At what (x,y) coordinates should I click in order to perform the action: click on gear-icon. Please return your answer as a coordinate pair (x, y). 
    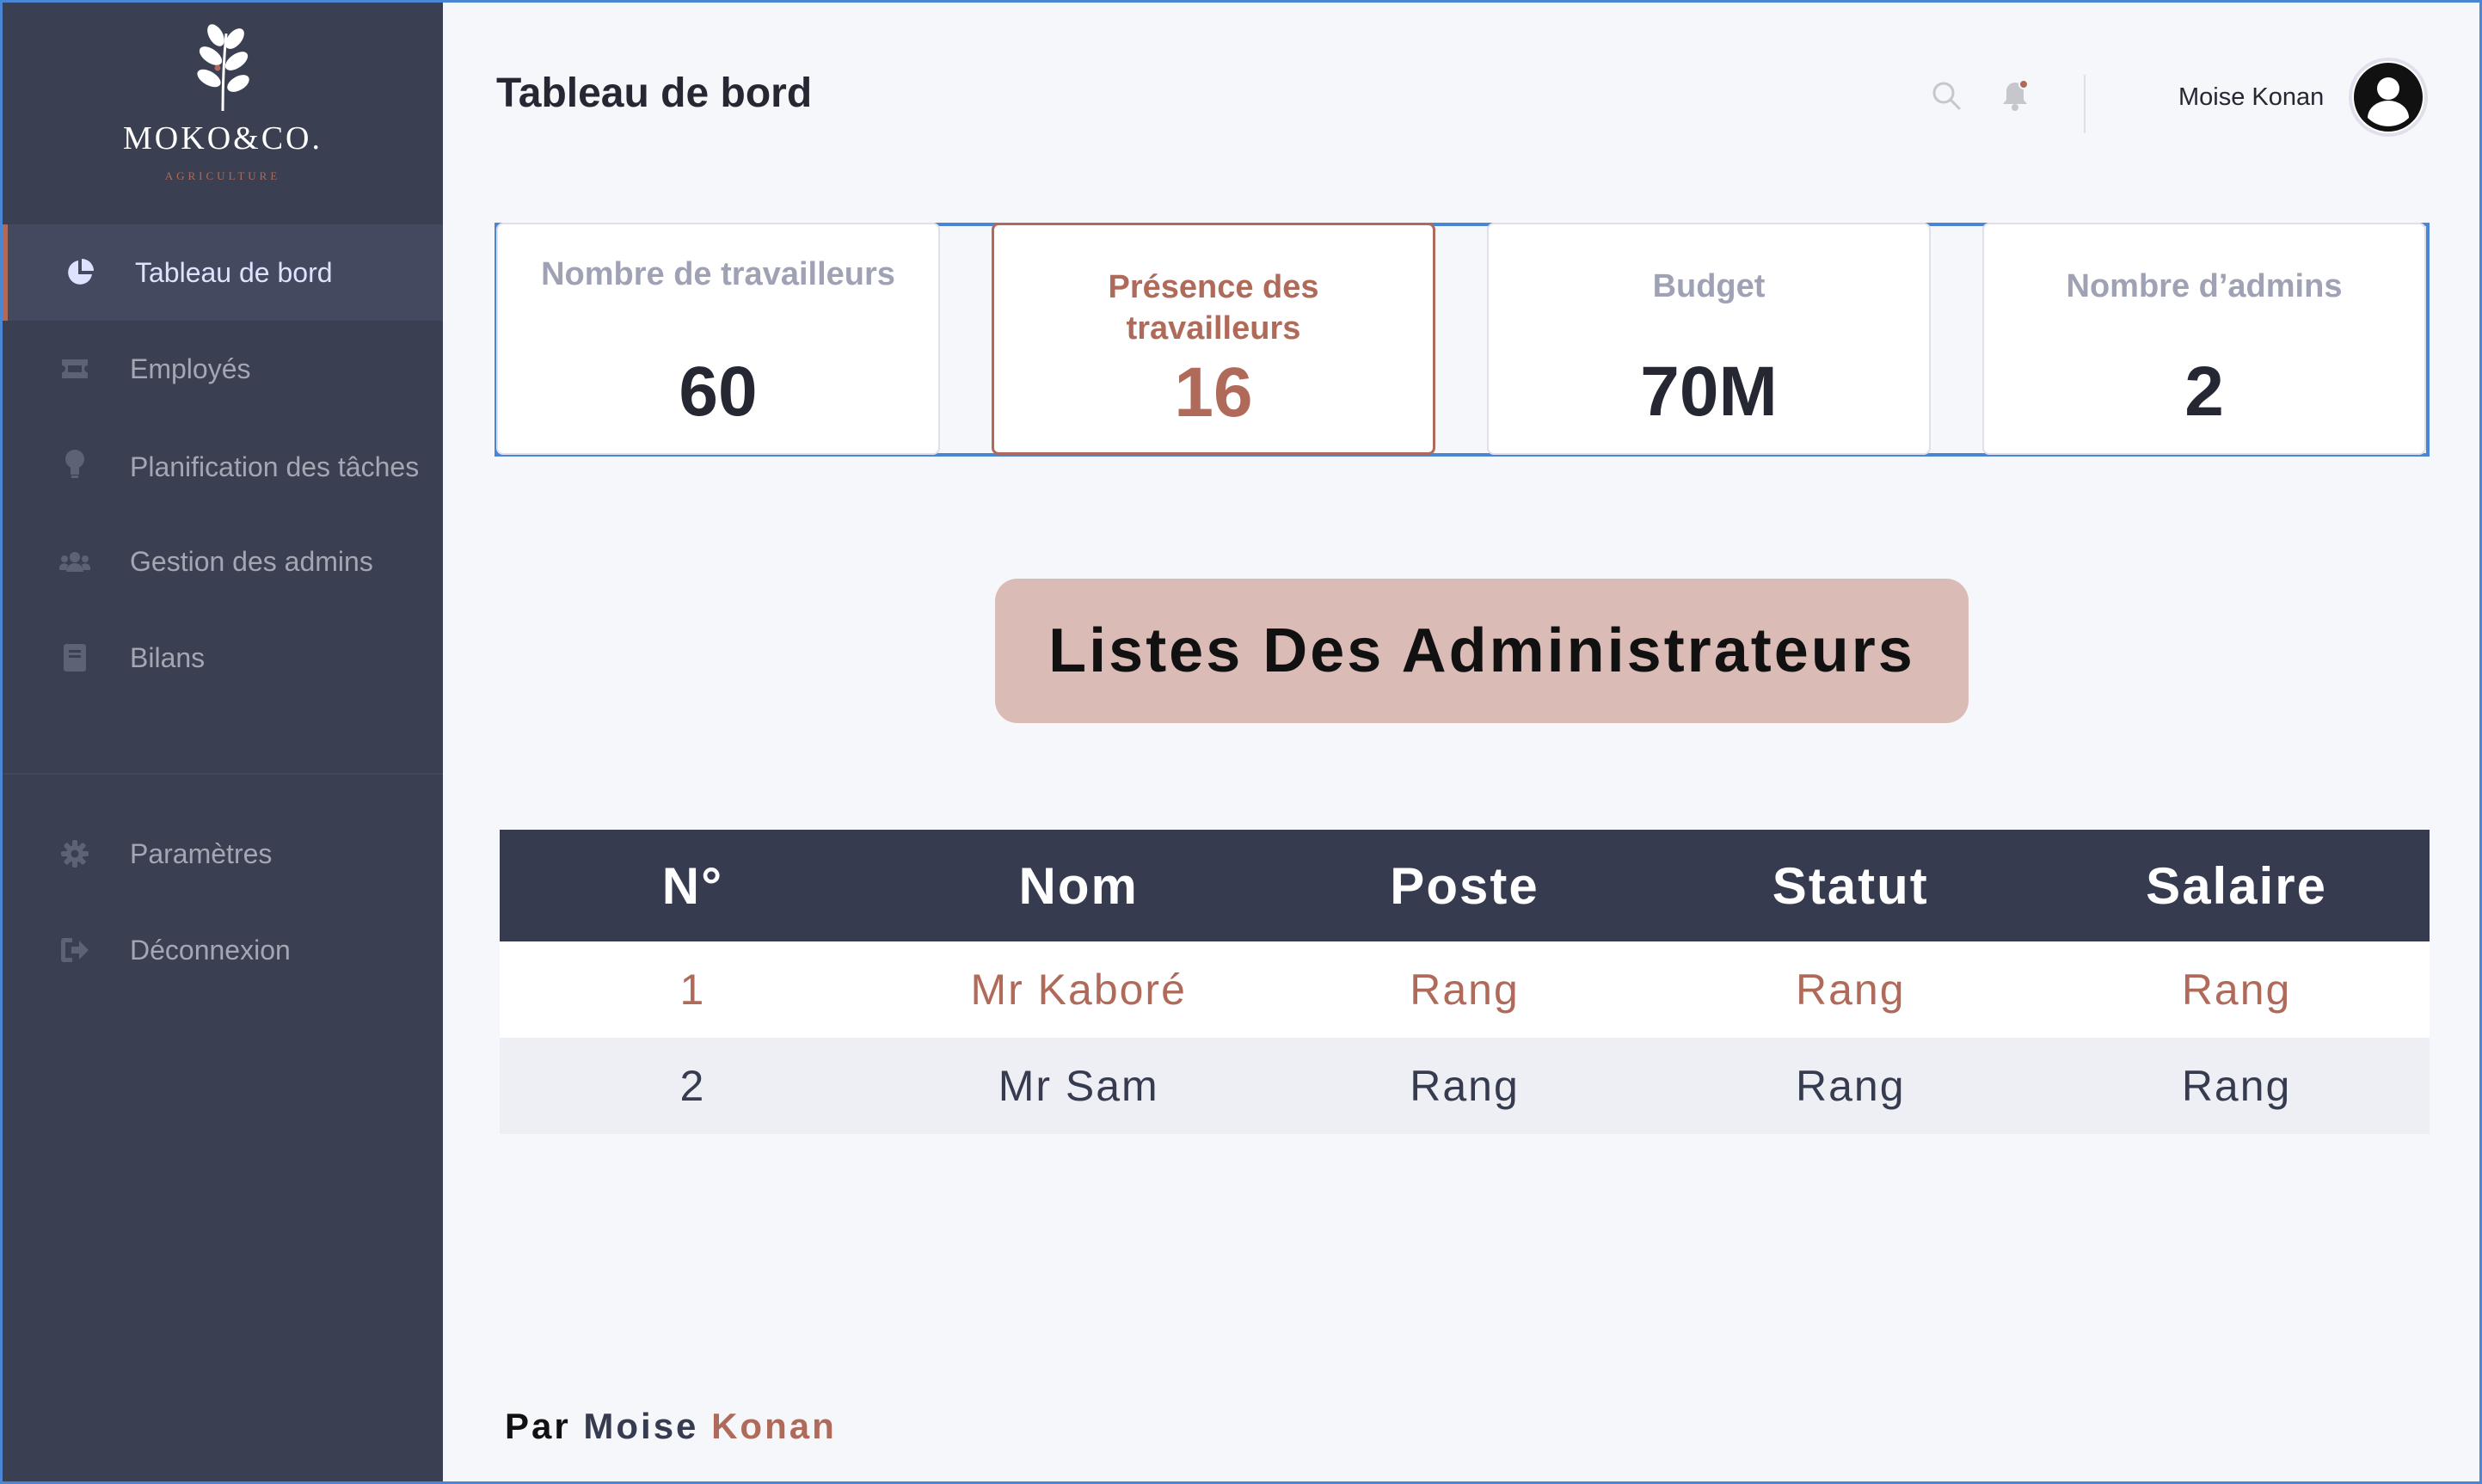
    Looking at the image, I should click on (74, 853).